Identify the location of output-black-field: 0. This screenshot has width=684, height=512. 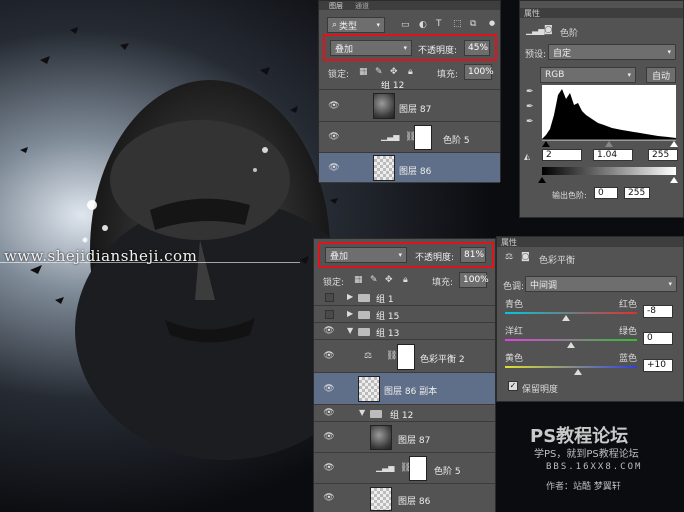
(606, 193).